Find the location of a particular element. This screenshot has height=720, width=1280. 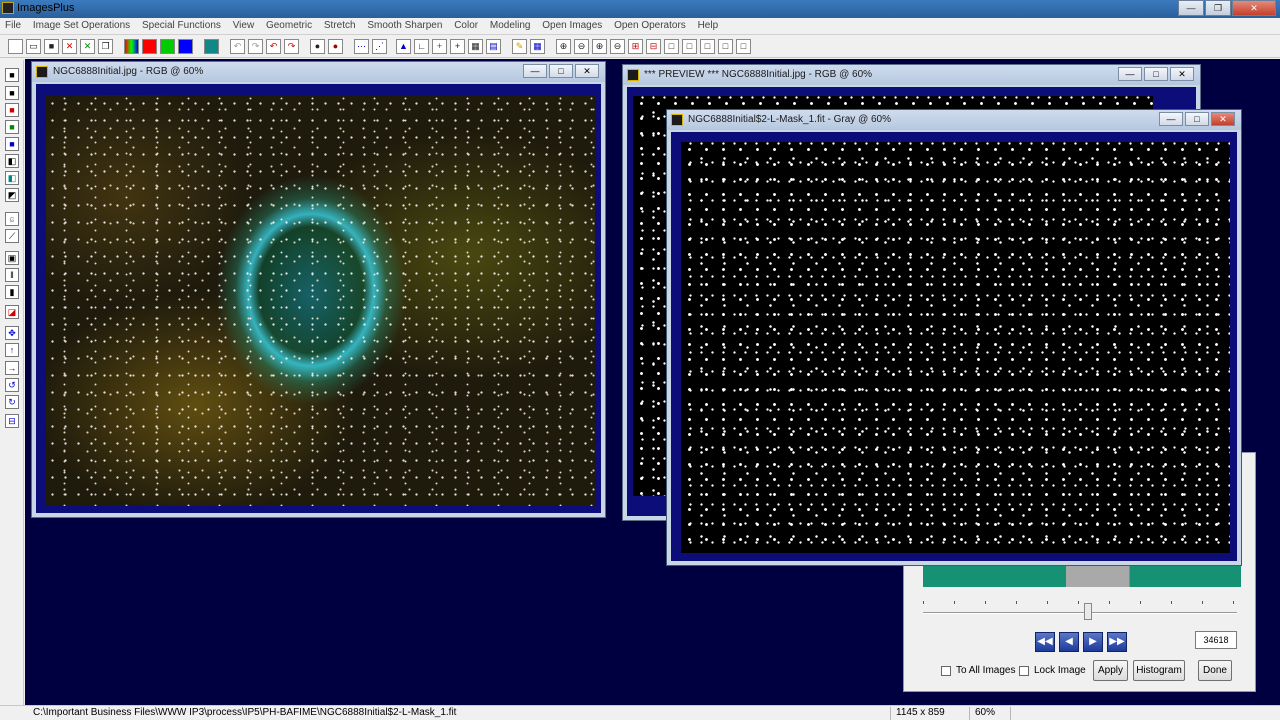

green-channel-icon is located at coordinates (167, 46).